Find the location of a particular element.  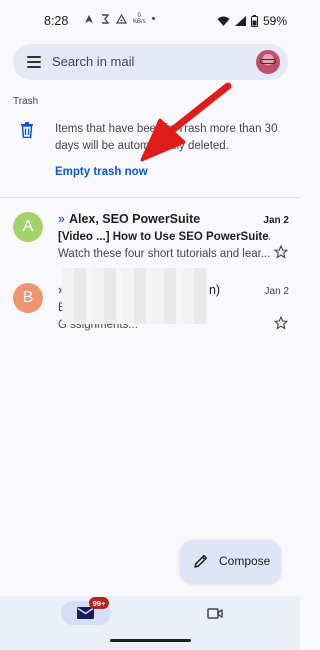

status-system-icons: 59% is located at coordinates (252, 21).